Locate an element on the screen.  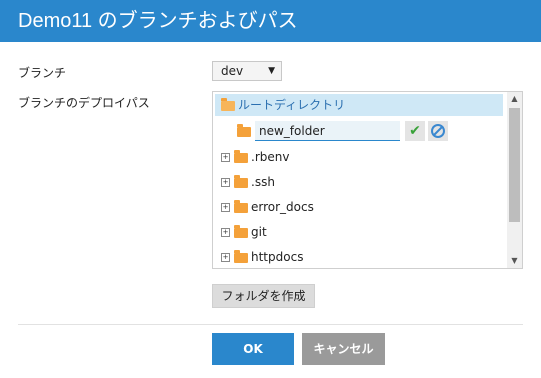
cancel-button: キャンセル is located at coordinates (343, 349).